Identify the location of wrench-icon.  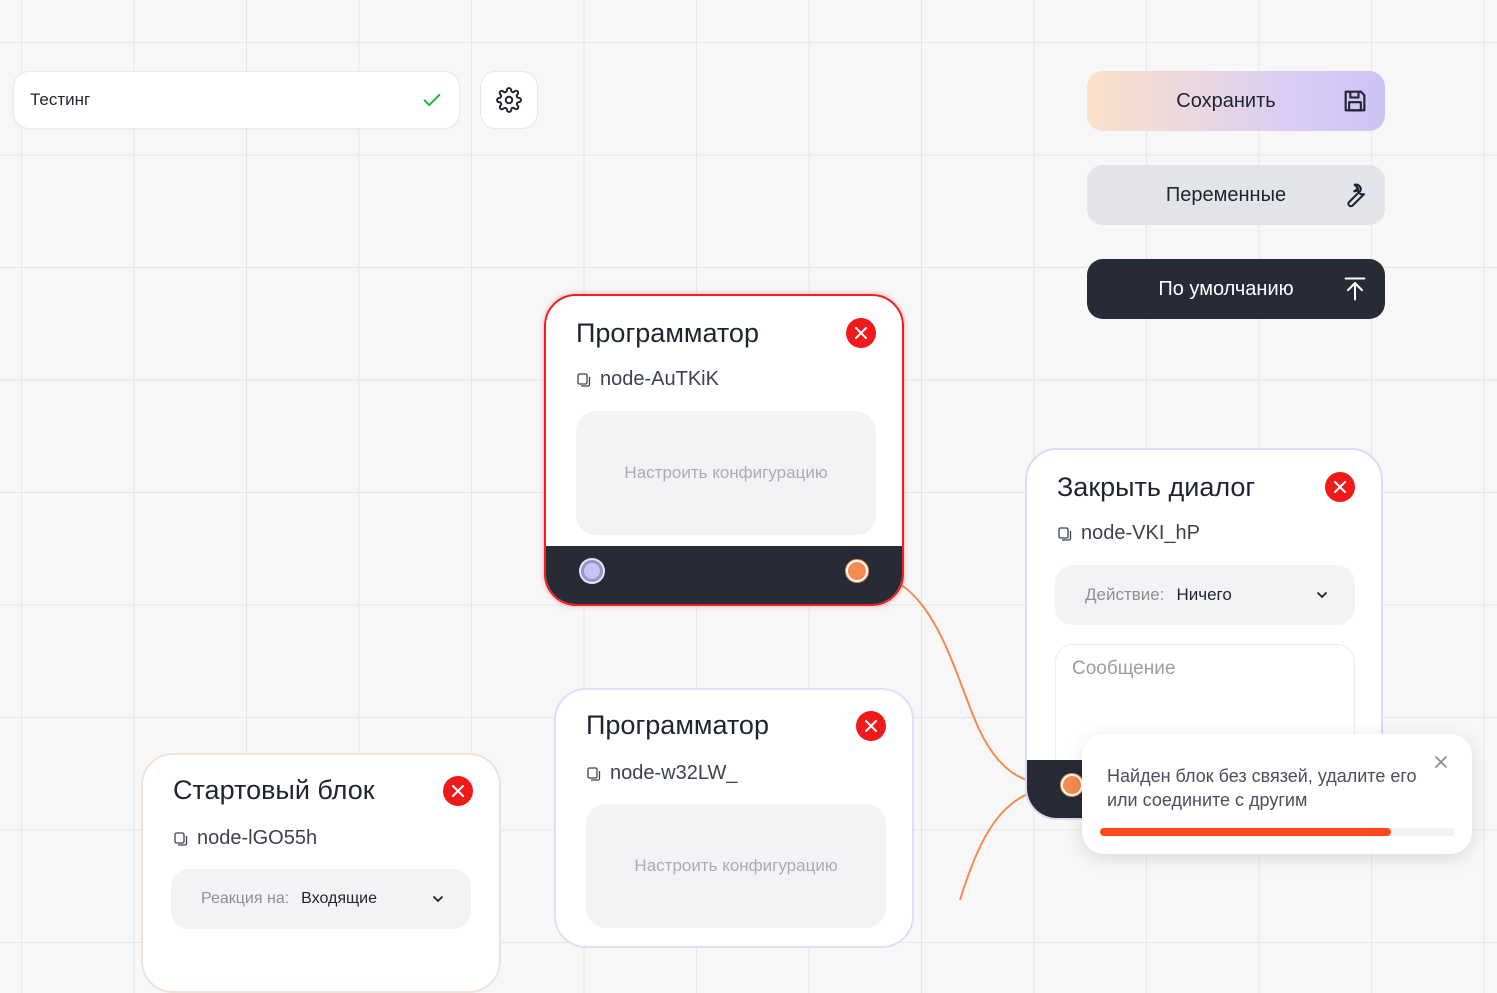
(1356, 195).